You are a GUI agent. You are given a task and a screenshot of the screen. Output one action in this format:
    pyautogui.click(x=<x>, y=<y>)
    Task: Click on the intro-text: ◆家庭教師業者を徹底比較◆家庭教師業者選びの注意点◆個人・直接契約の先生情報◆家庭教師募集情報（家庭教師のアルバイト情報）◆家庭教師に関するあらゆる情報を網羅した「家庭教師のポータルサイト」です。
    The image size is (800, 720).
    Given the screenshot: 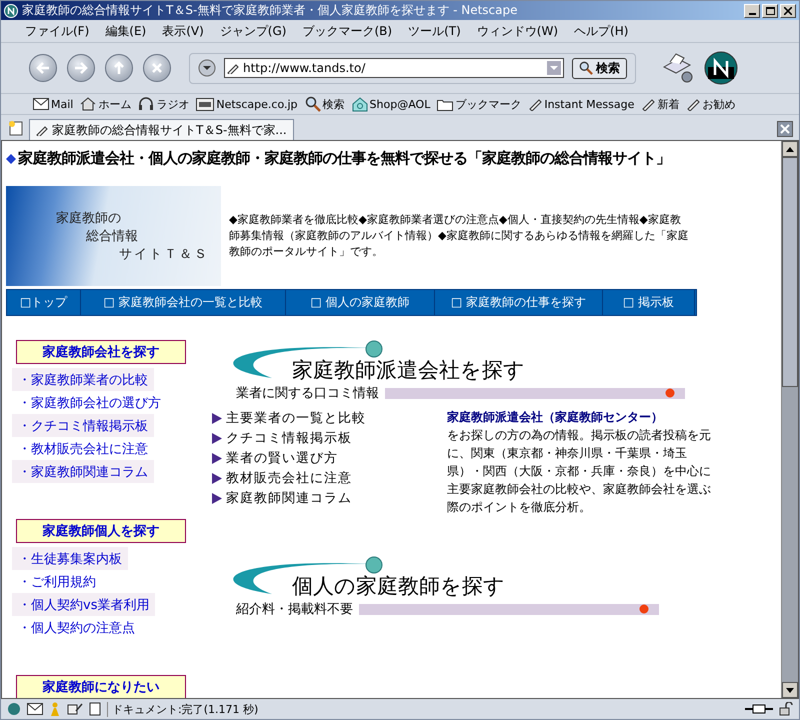 What is the action you would take?
    pyautogui.click(x=459, y=236)
    